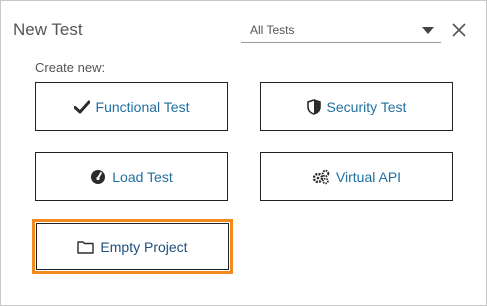 Image resolution: width=487 pixels, height=306 pixels. I want to click on shield-icon, so click(313, 106).